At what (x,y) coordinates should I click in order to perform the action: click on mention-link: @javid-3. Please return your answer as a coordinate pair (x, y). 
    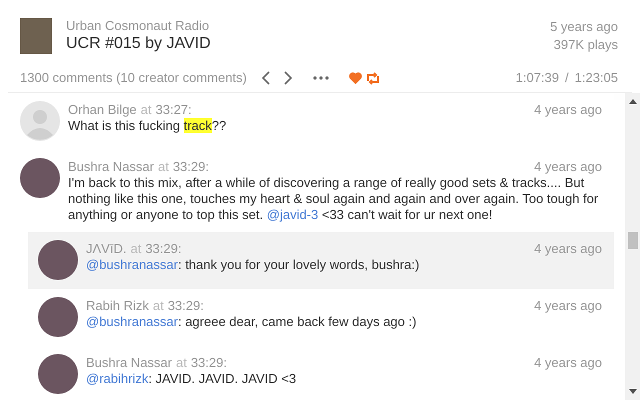
    Looking at the image, I should click on (292, 214).